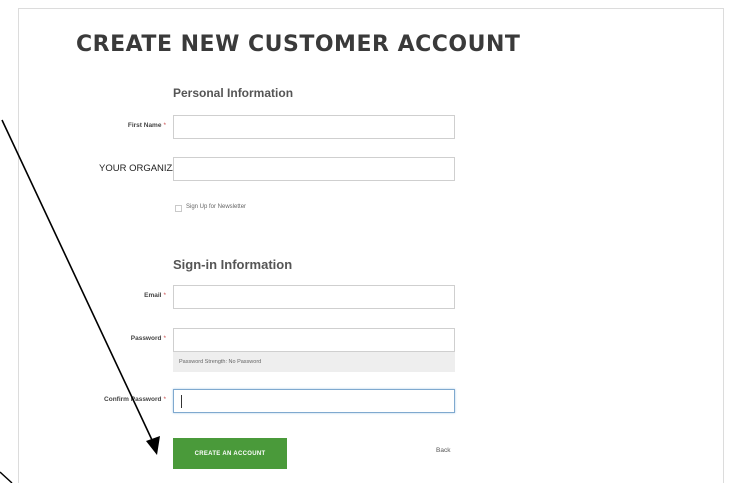 The image size is (730, 483). What do you see at coordinates (6, 477) in the screenshot?
I see `corner-stroke` at bounding box center [6, 477].